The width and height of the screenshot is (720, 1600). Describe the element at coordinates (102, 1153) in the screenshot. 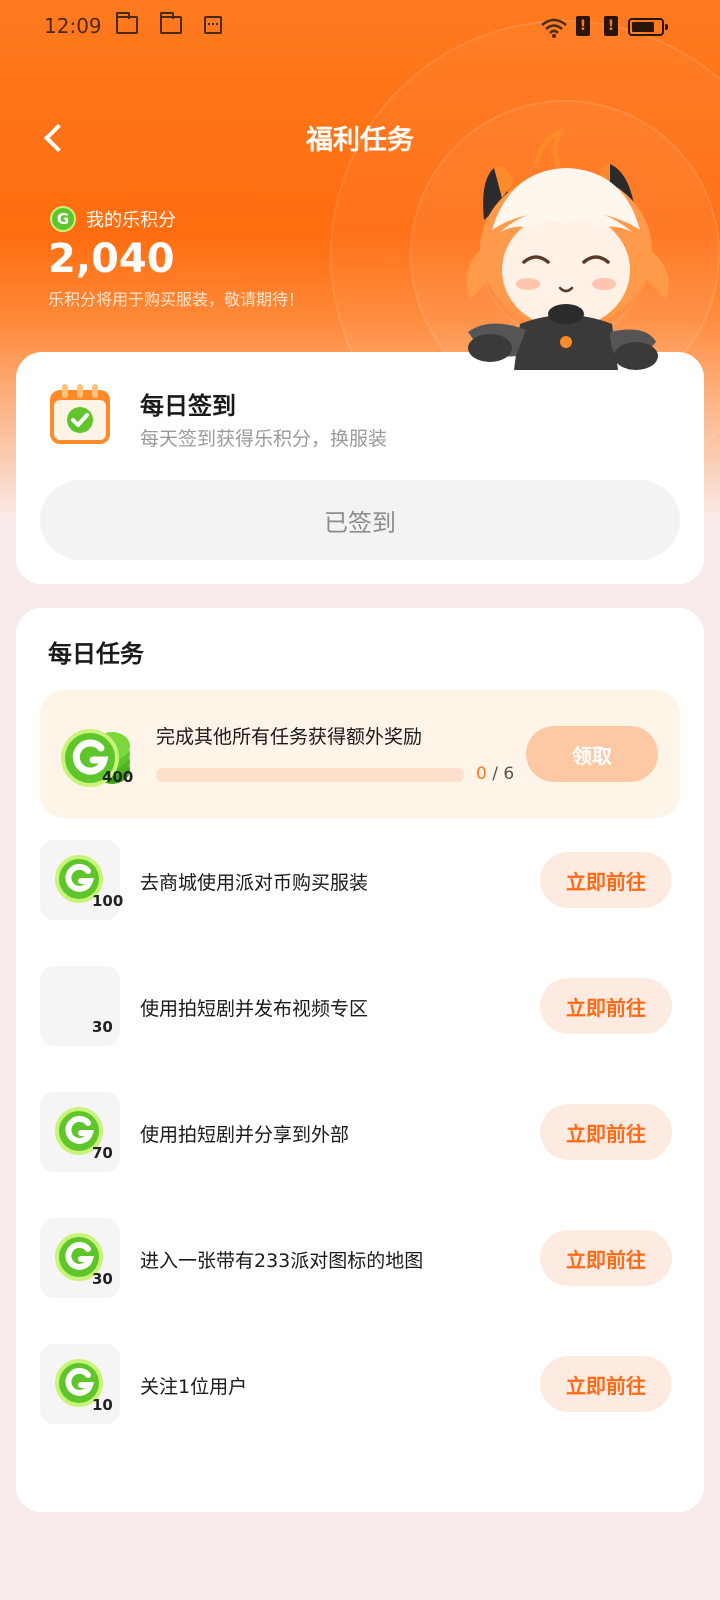

I see `task-reward: 70` at that location.